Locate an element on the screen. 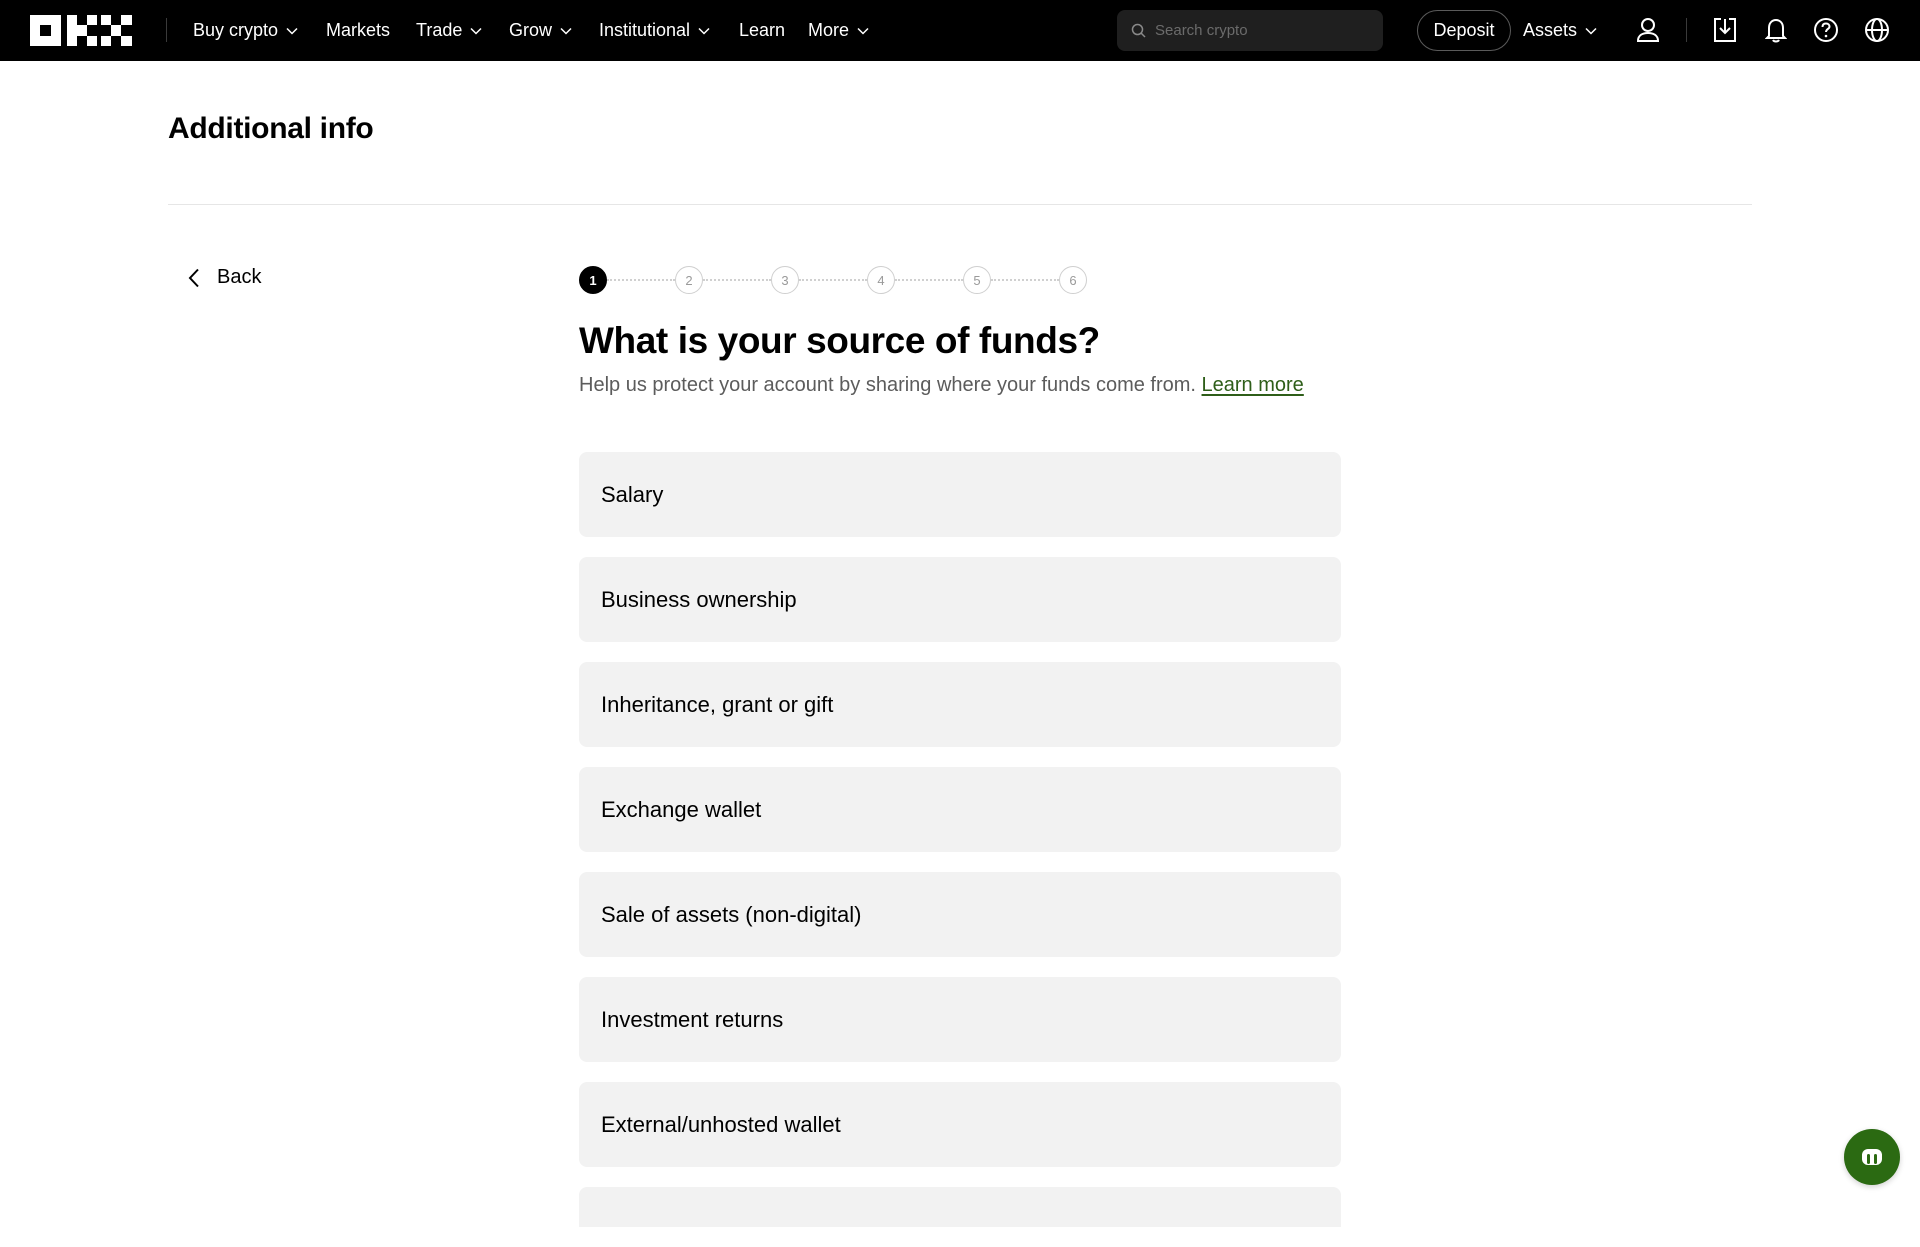 The height and width of the screenshot is (1247, 1920). chevron-left-icon is located at coordinates (193, 277).